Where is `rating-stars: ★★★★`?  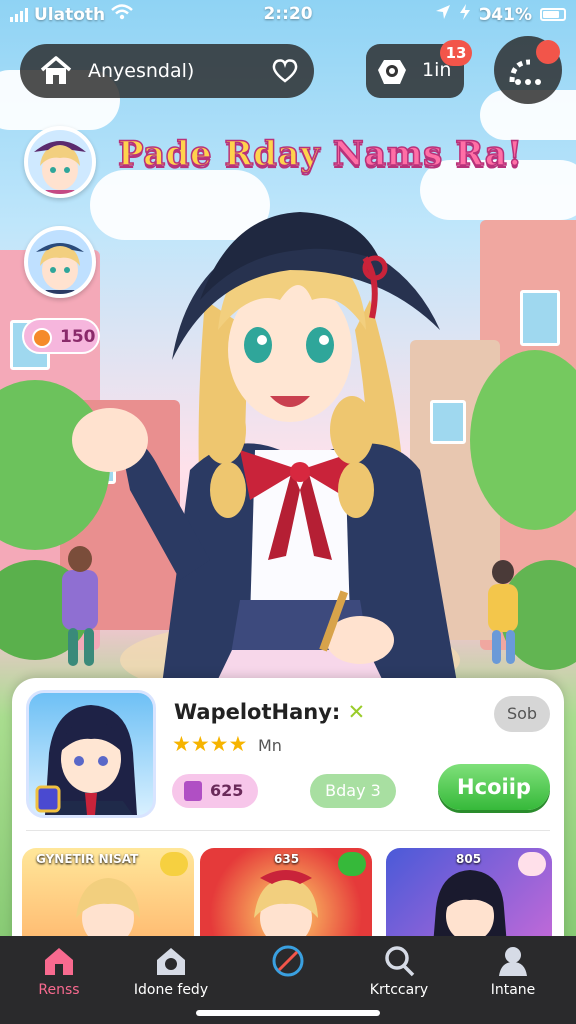 rating-stars: ★★★★ is located at coordinates (210, 744).